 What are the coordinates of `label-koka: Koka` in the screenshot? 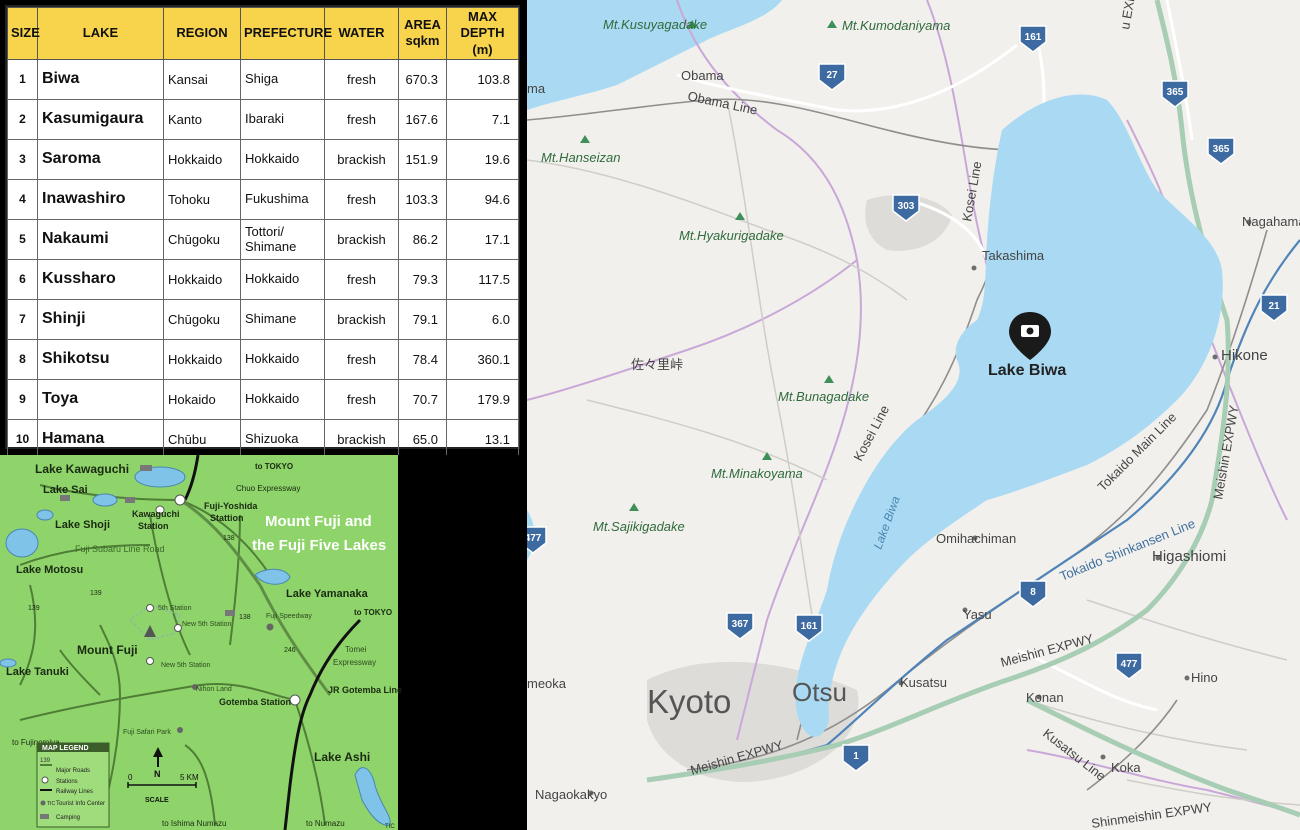 It's located at (1126, 767).